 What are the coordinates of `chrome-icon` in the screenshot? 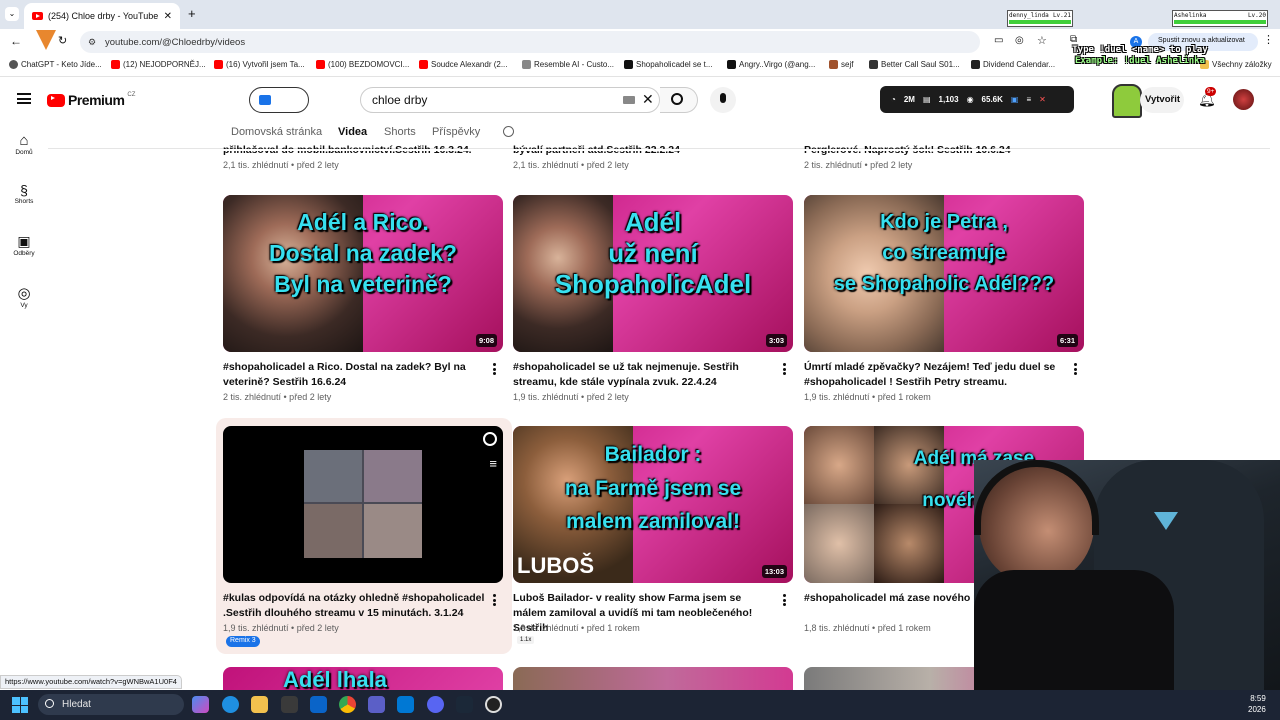 It's located at (347, 704).